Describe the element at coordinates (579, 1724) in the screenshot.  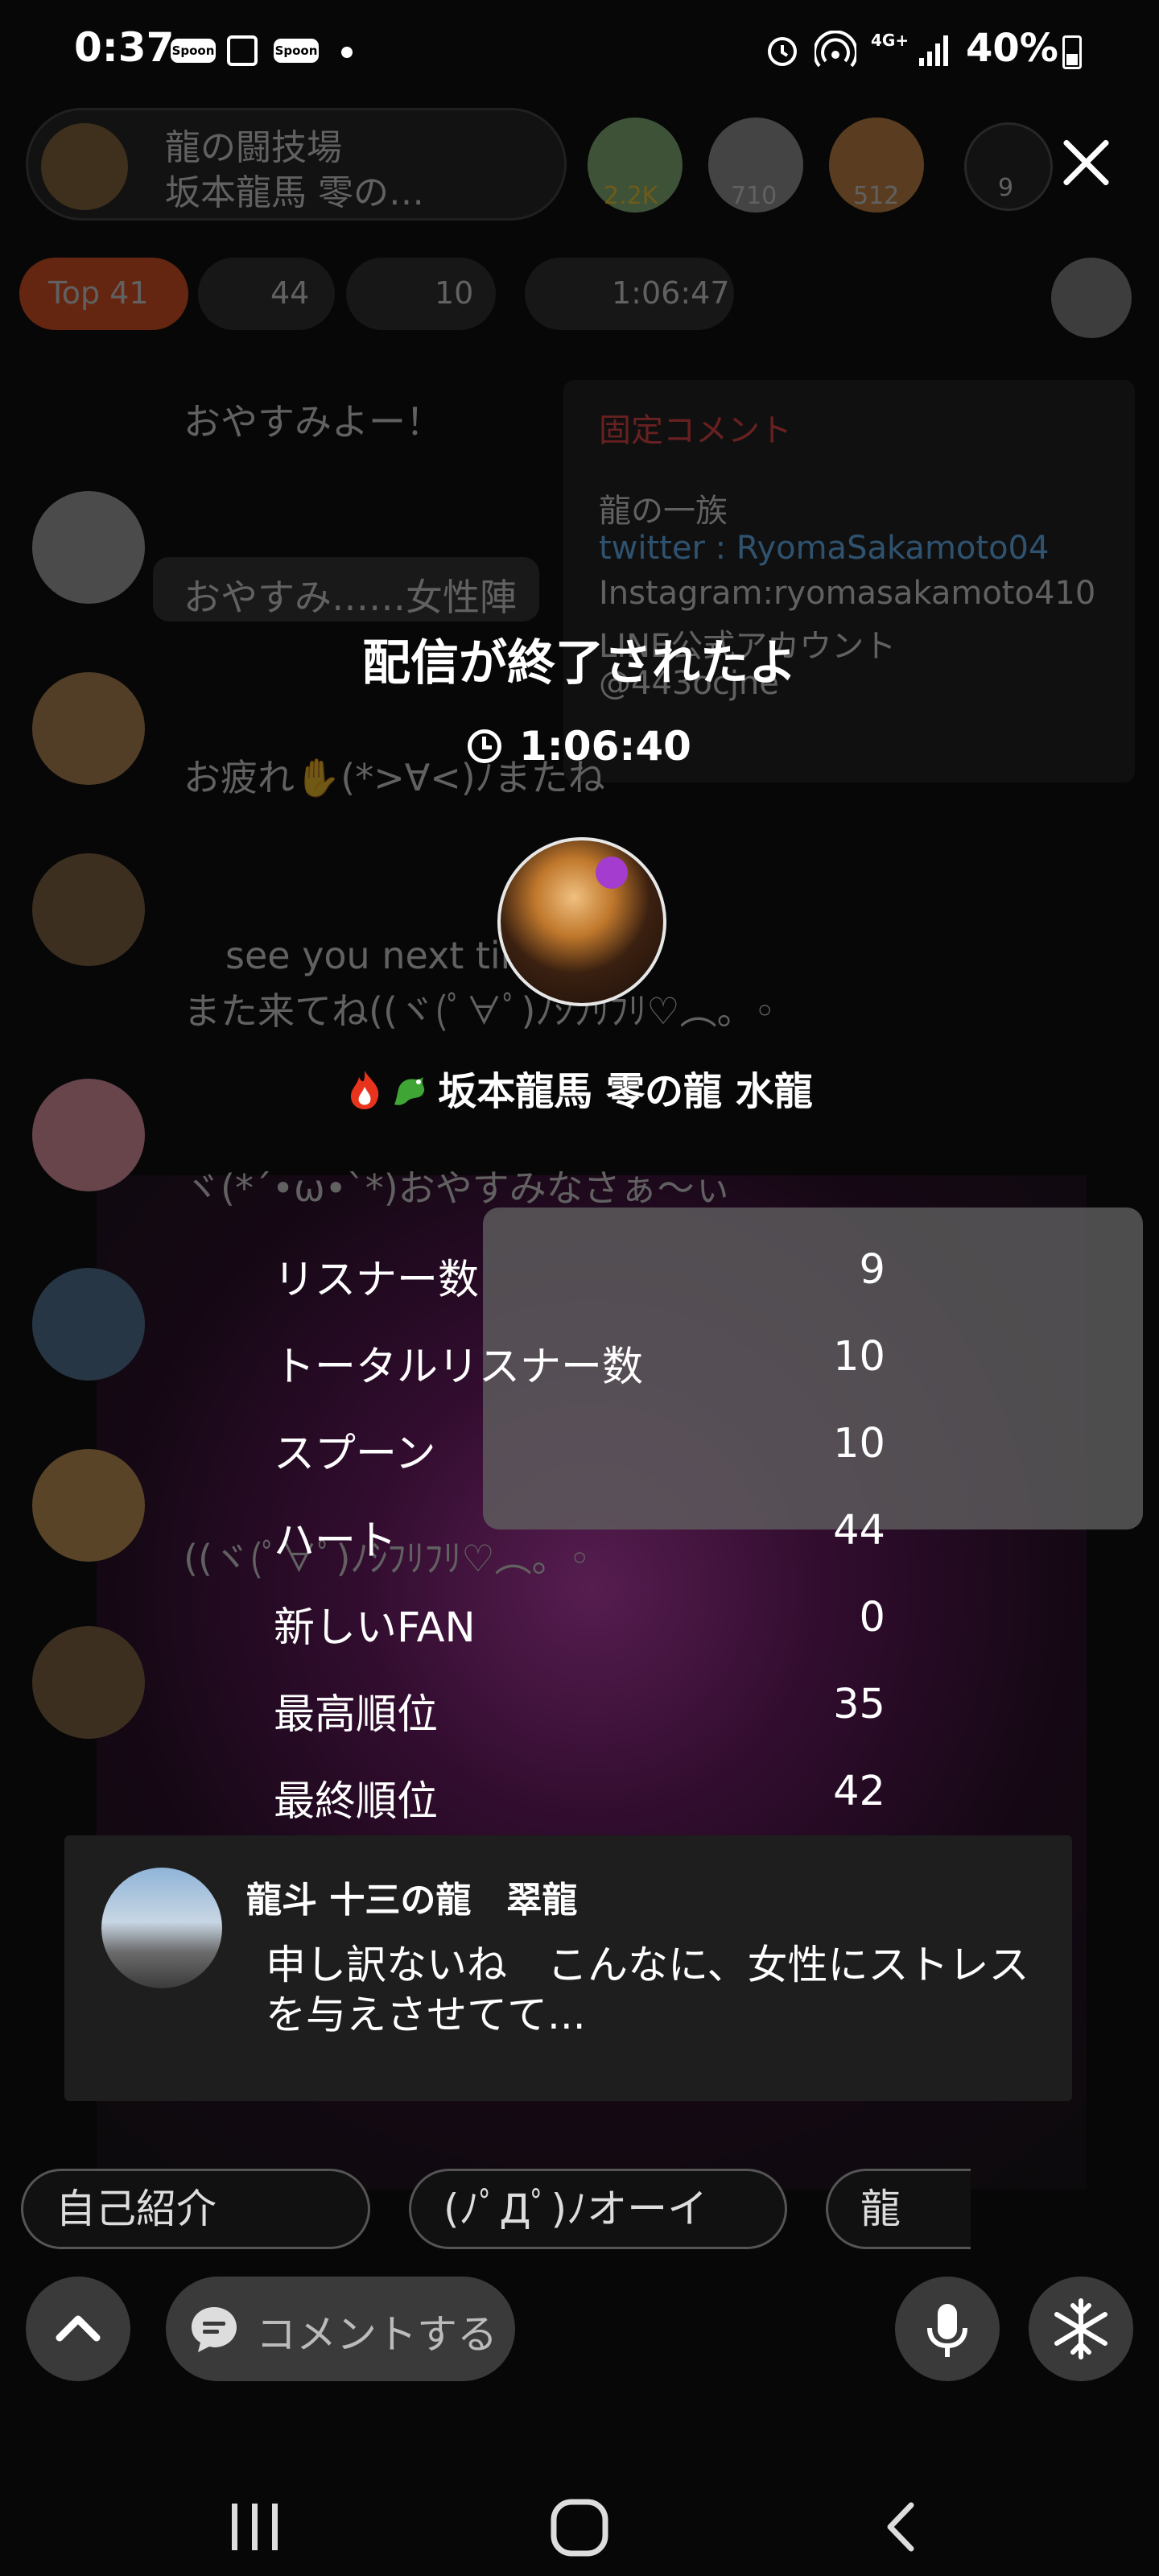
I see `stat-highest-rank: 最高順位 35` at that location.